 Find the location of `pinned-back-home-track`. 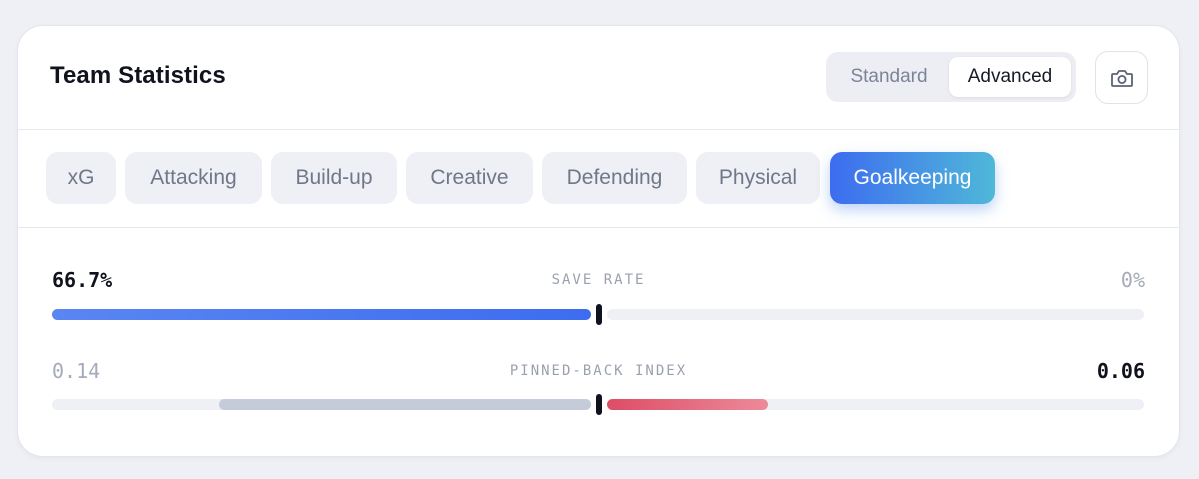

pinned-back-home-track is located at coordinates (321, 404).